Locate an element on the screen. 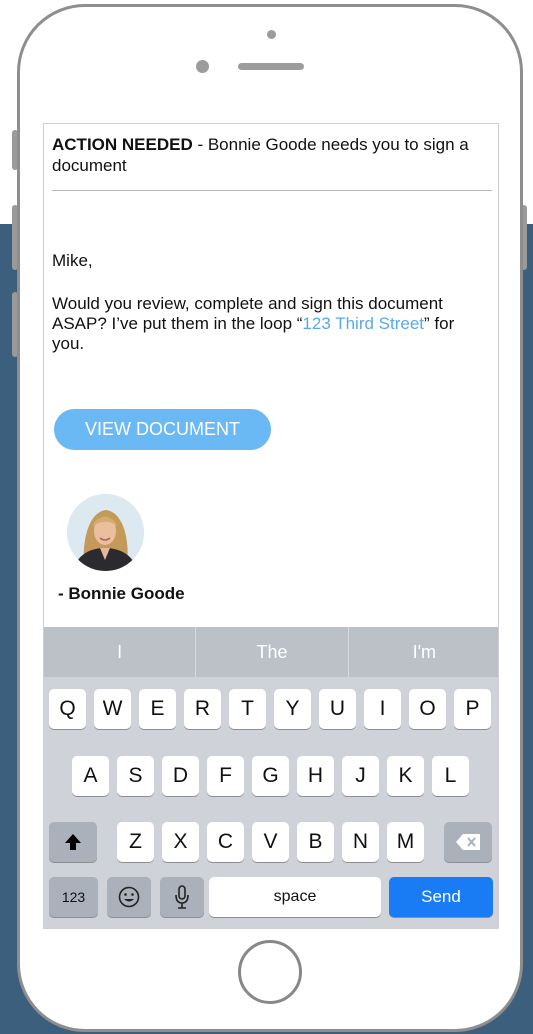 This screenshot has height=1034, width=533. key-s: S is located at coordinates (135, 776).